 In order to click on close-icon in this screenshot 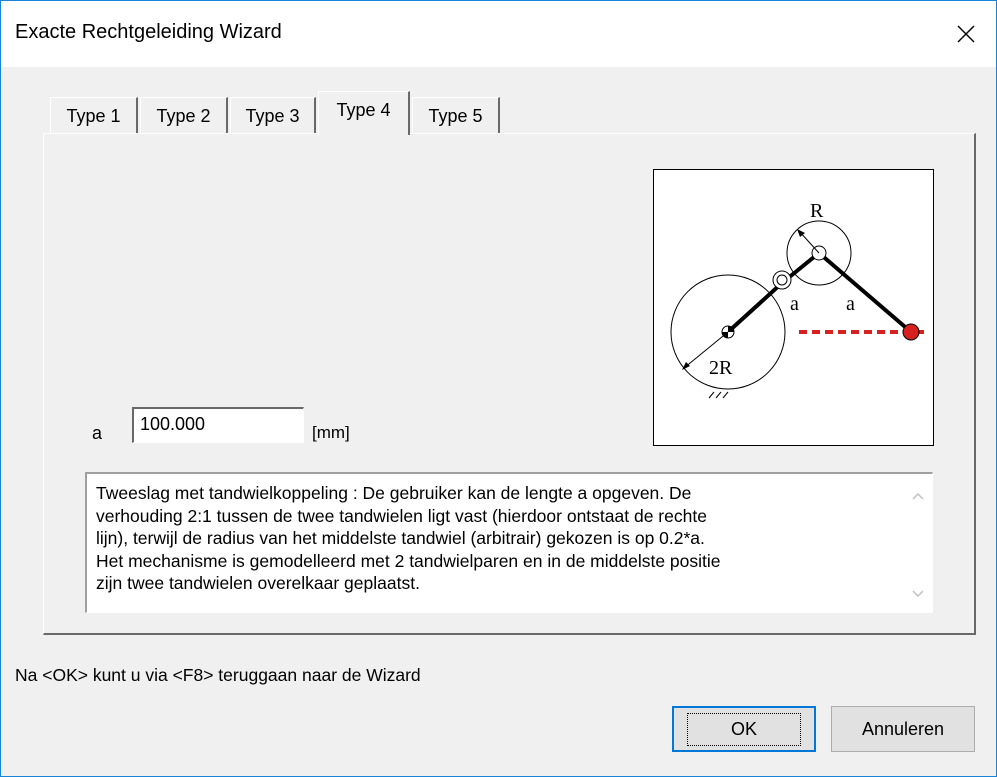, I will do `click(966, 34)`.